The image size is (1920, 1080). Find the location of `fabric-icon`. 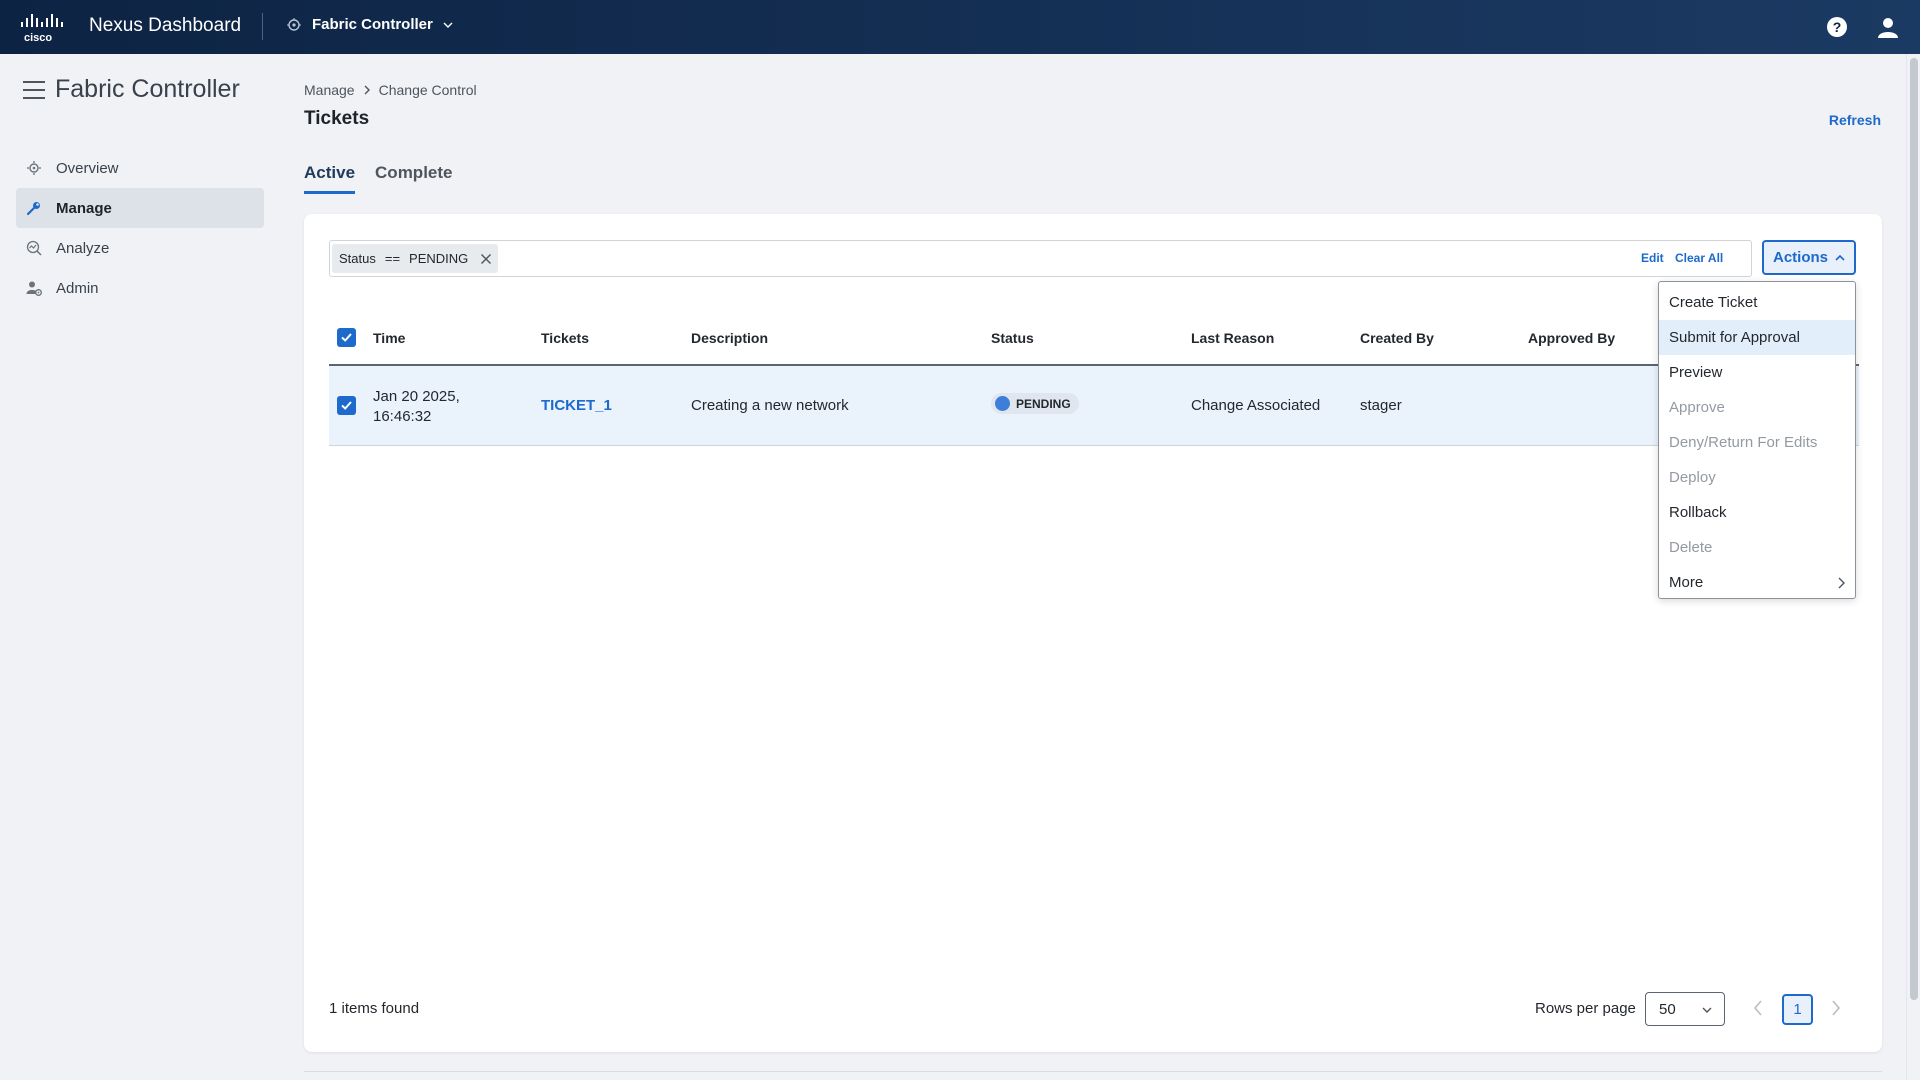

fabric-icon is located at coordinates (294, 24).